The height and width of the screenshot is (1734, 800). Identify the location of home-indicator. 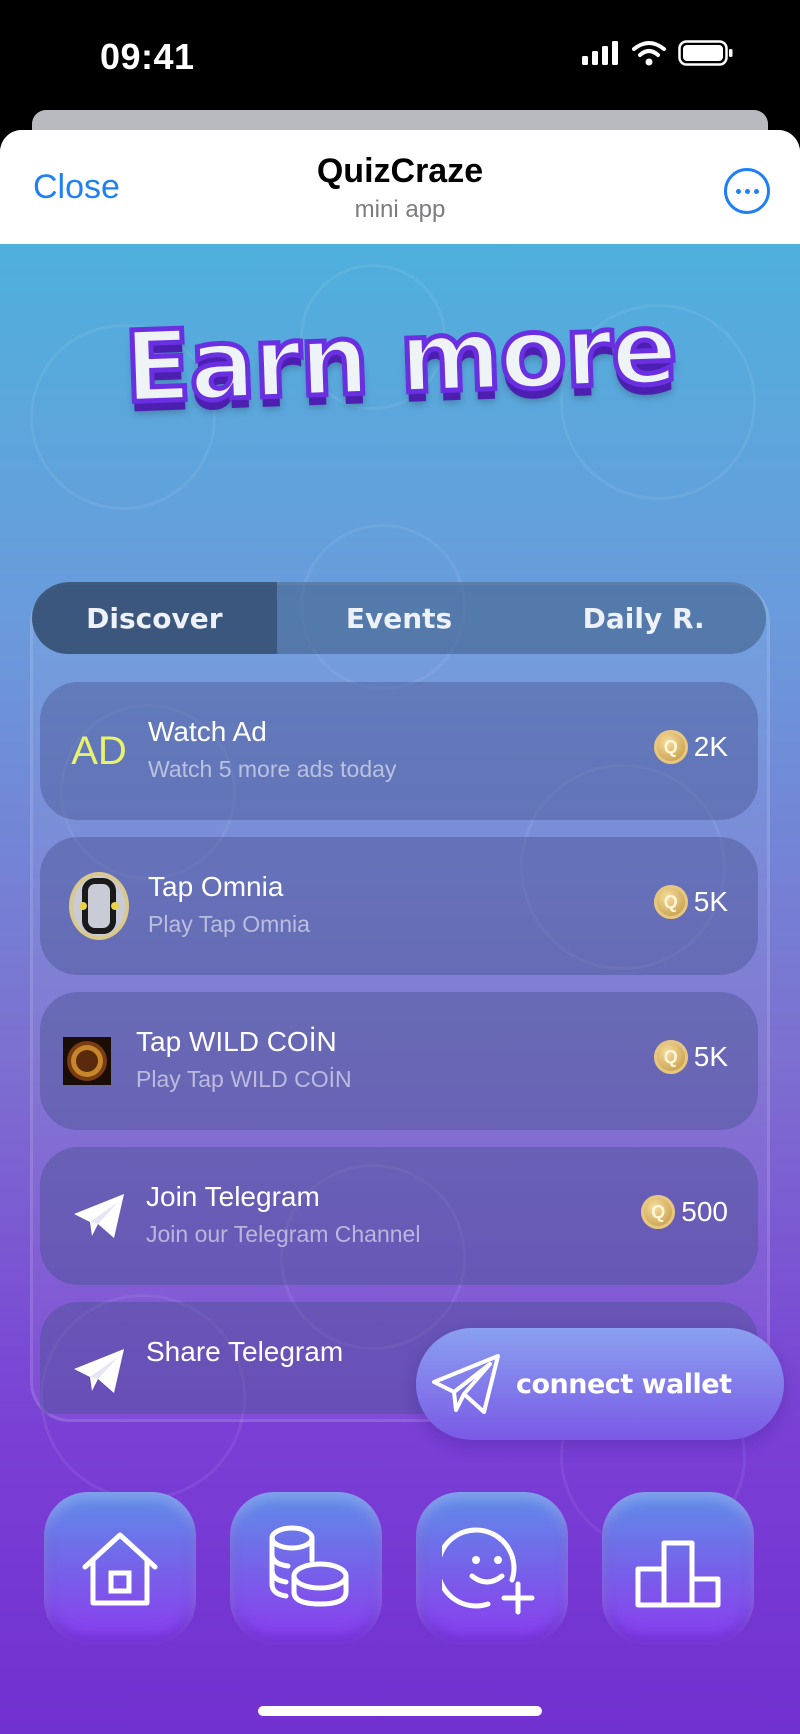
(400, 1711).